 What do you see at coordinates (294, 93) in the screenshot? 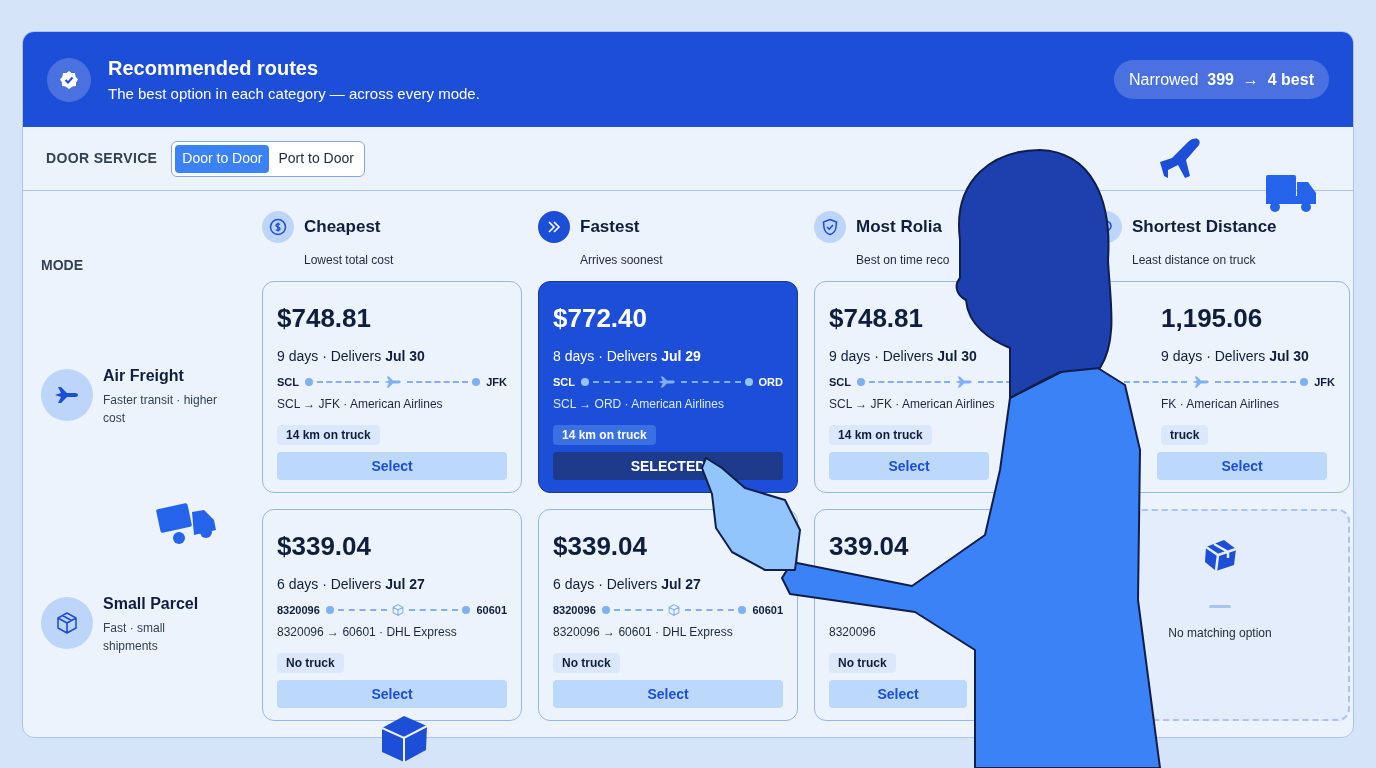
I see `header-subtitle: The best option in each category — across every mode.` at bounding box center [294, 93].